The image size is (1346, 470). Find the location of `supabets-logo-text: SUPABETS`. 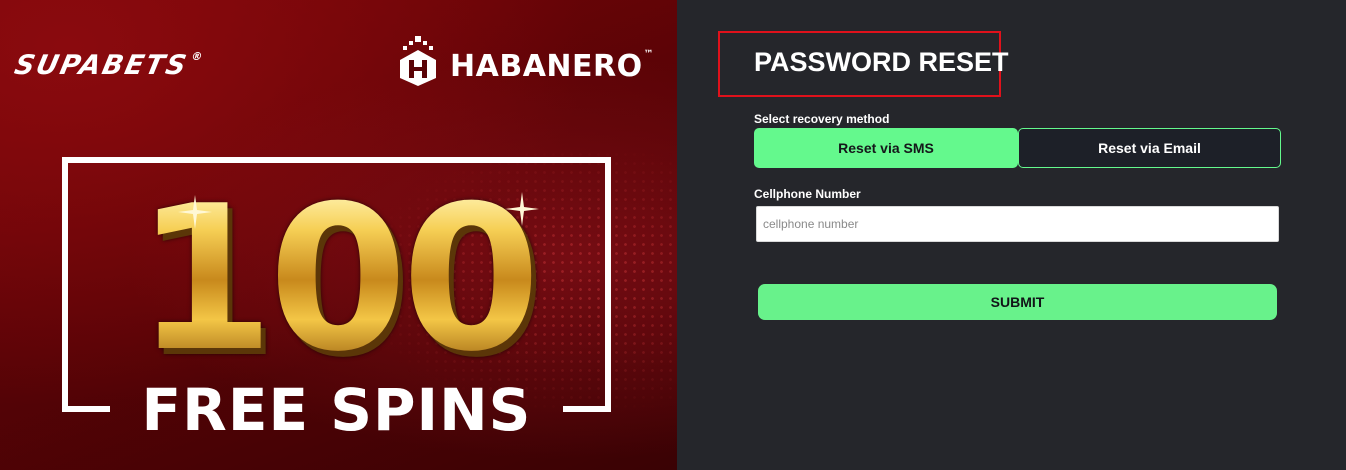

supabets-logo-text: SUPABETS is located at coordinates (101, 65).